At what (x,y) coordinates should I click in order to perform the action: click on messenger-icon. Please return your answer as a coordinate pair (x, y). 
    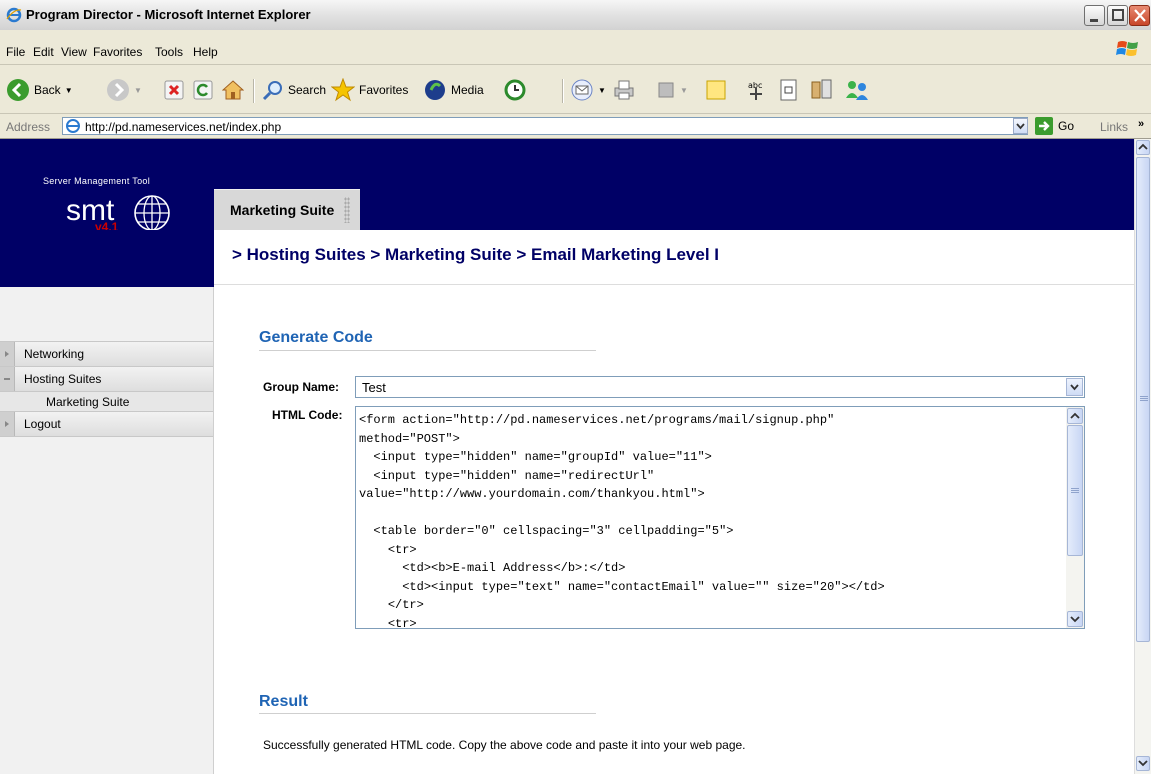
    Looking at the image, I should click on (857, 90).